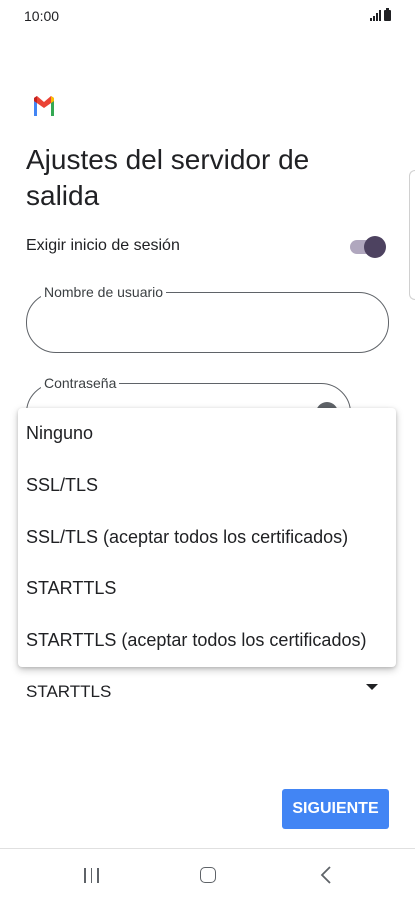  What do you see at coordinates (387, 14) in the screenshot?
I see `battery-icon` at bounding box center [387, 14].